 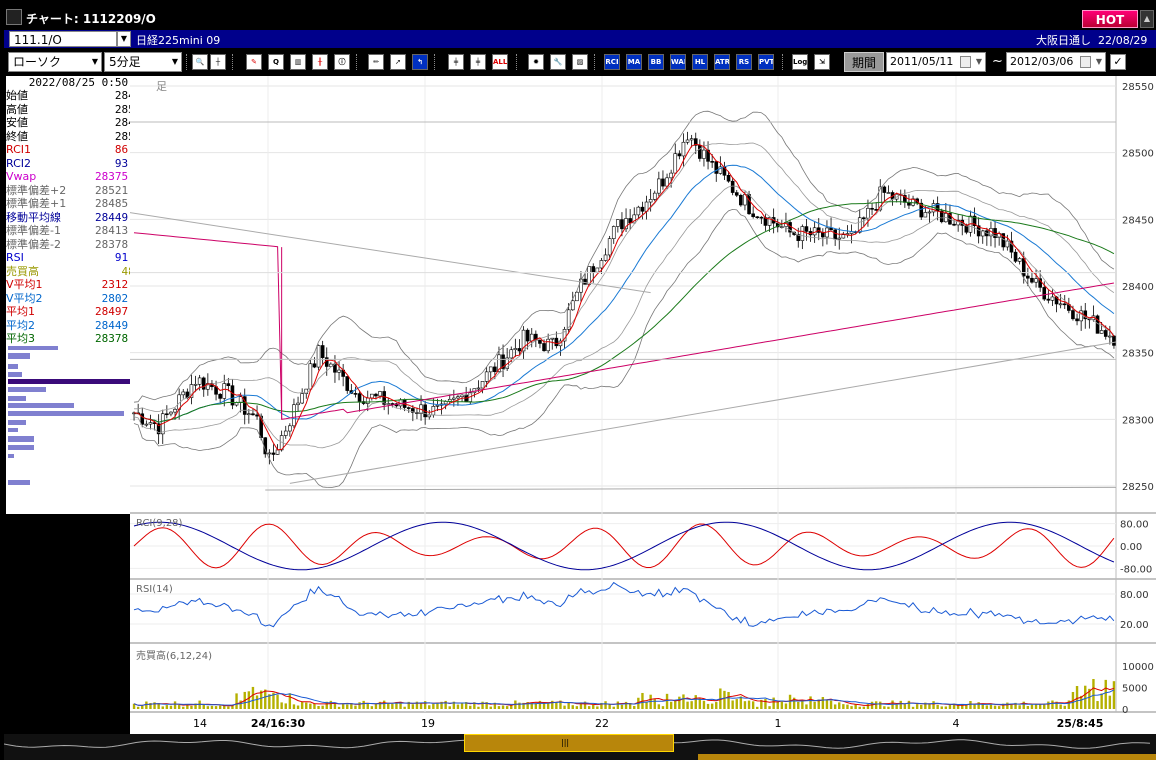 I want to click on volume-profile, so click(x=68, y=430).